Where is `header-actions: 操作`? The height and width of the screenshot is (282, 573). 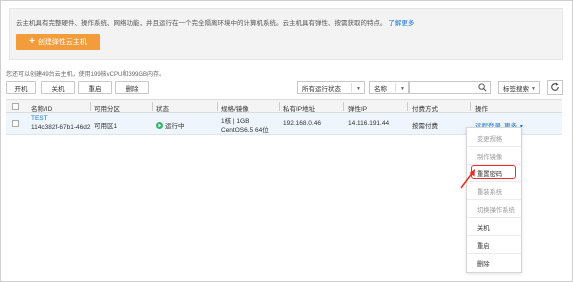 header-actions: 操作 is located at coordinates (481, 109).